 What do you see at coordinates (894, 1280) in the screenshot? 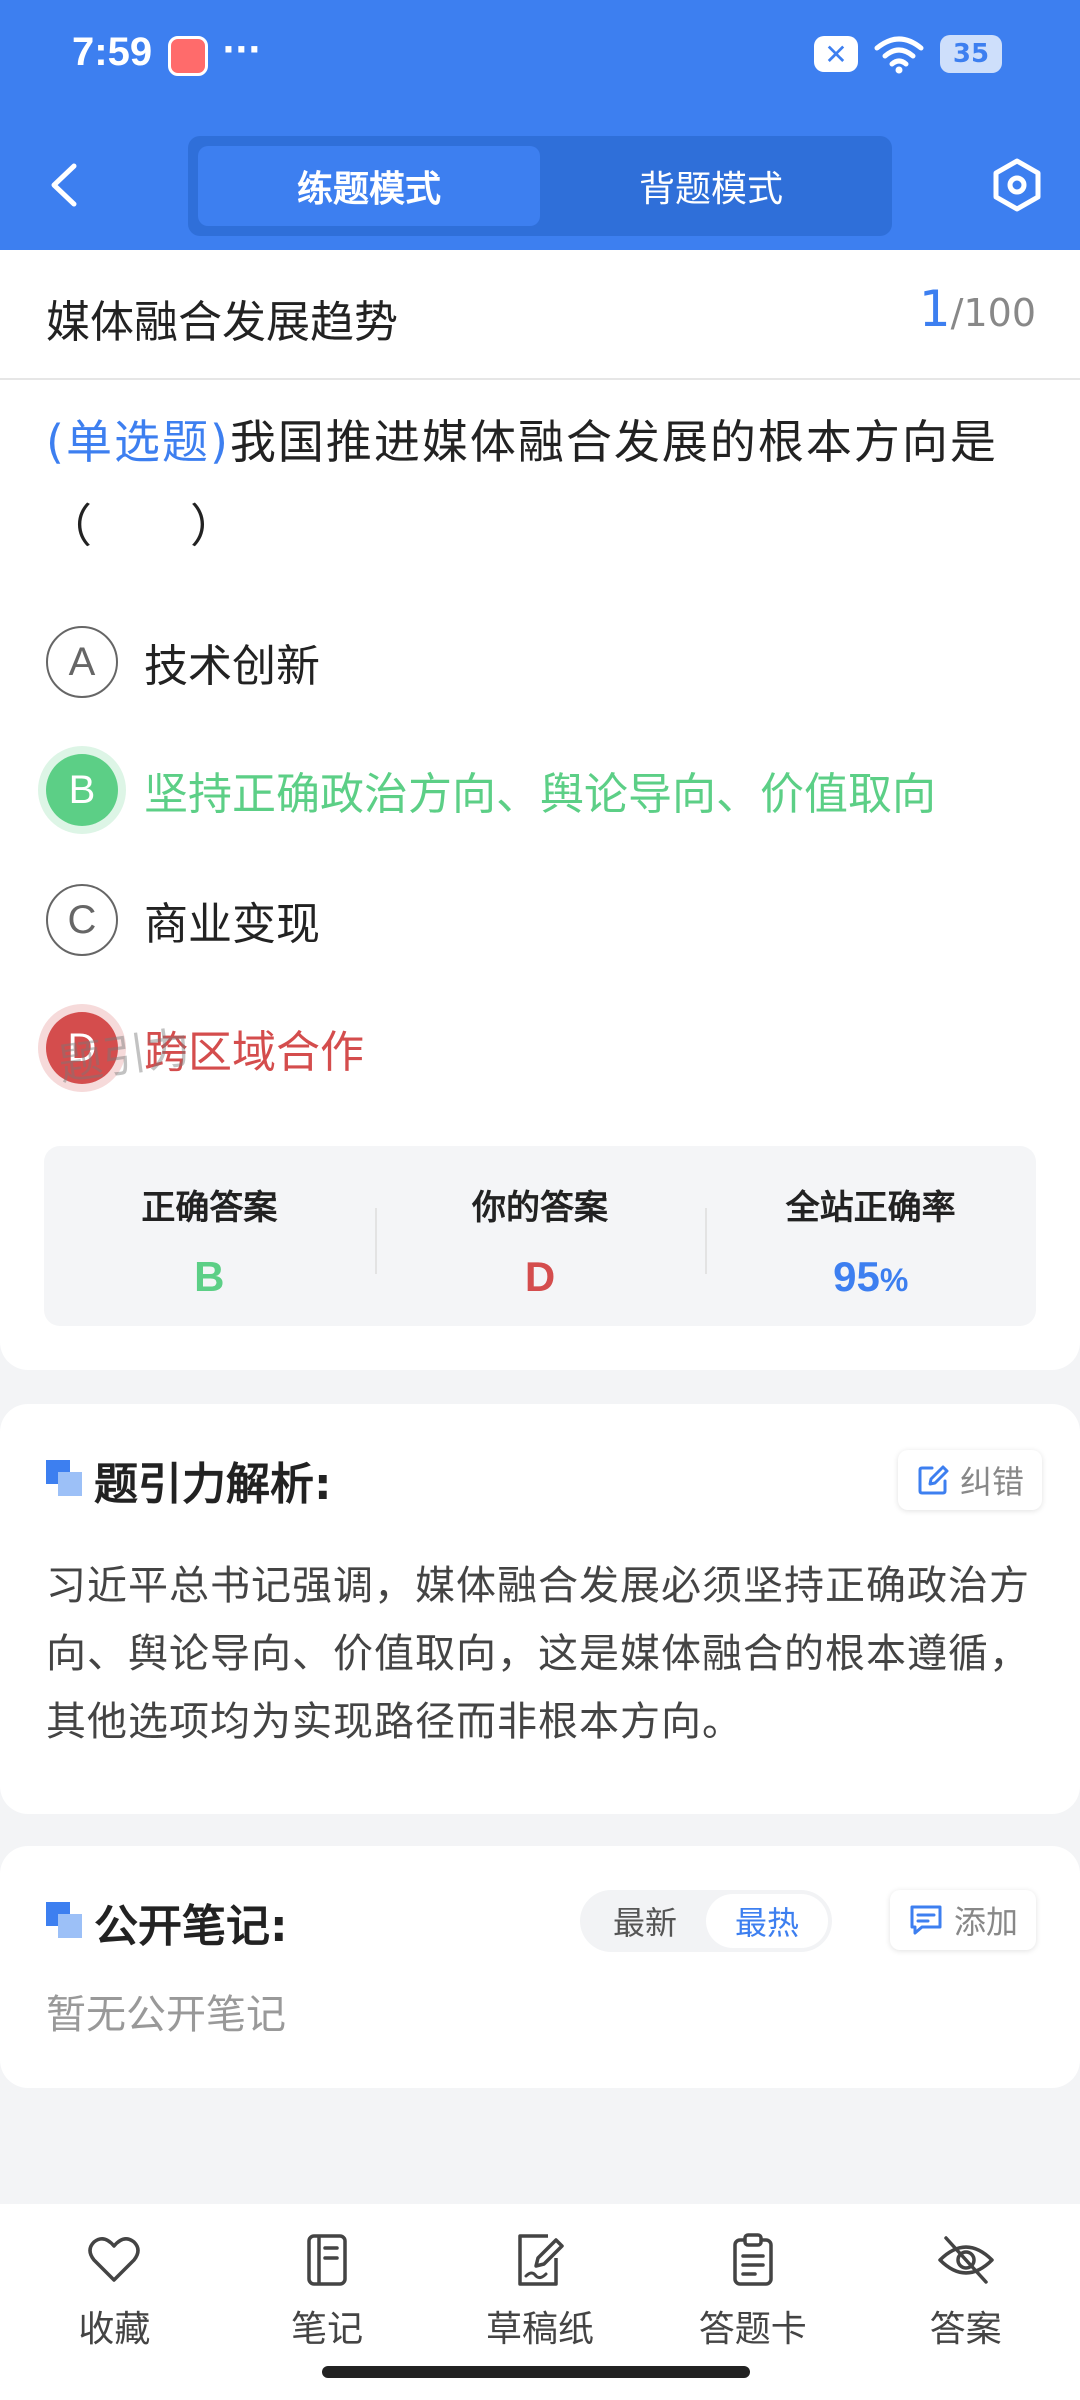
I see `rate-unit: %` at bounding box center [894, 1280].